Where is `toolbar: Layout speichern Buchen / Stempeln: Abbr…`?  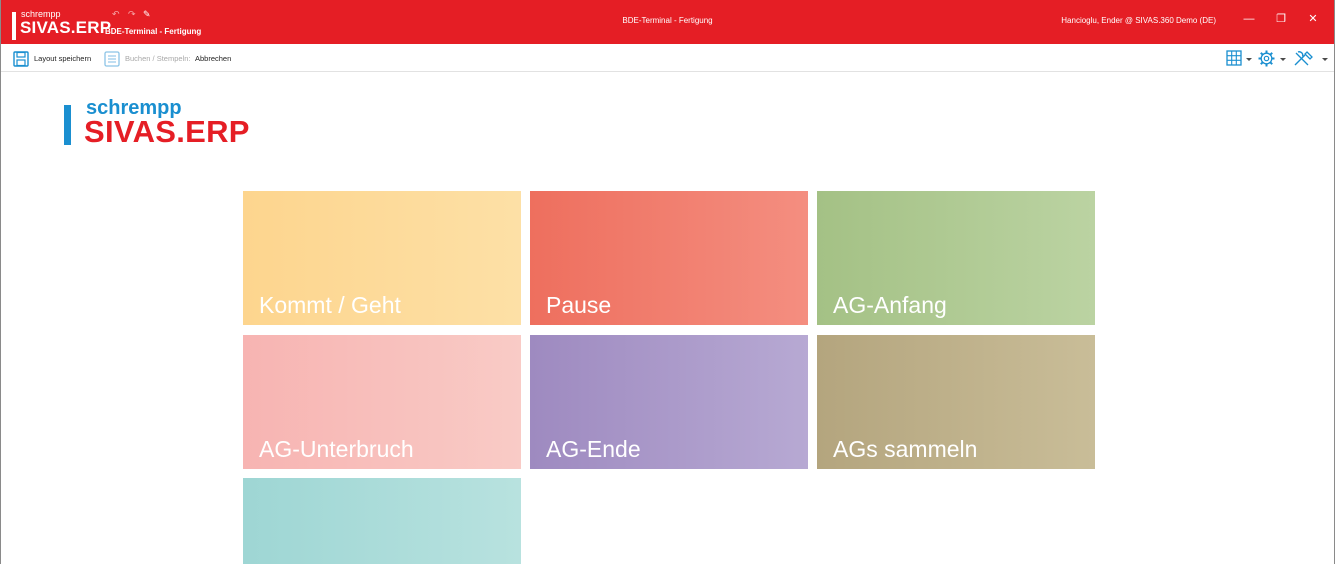
toolbar: Layout speichern Buchen / Stempeln: Abbr… is located at coordinates (667, 58).